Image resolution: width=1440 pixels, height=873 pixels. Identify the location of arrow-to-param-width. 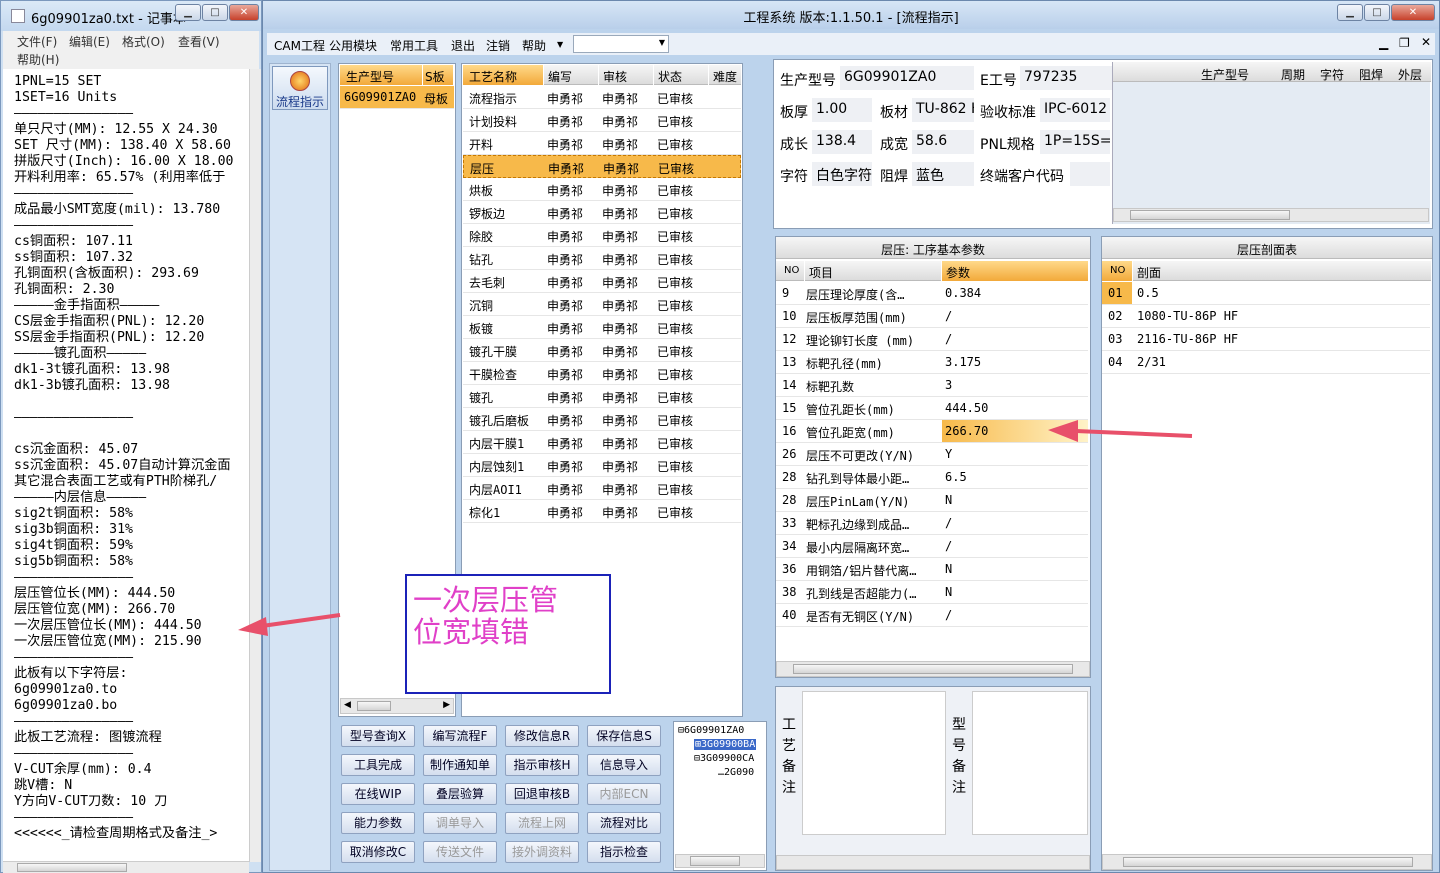
(1120, 431).